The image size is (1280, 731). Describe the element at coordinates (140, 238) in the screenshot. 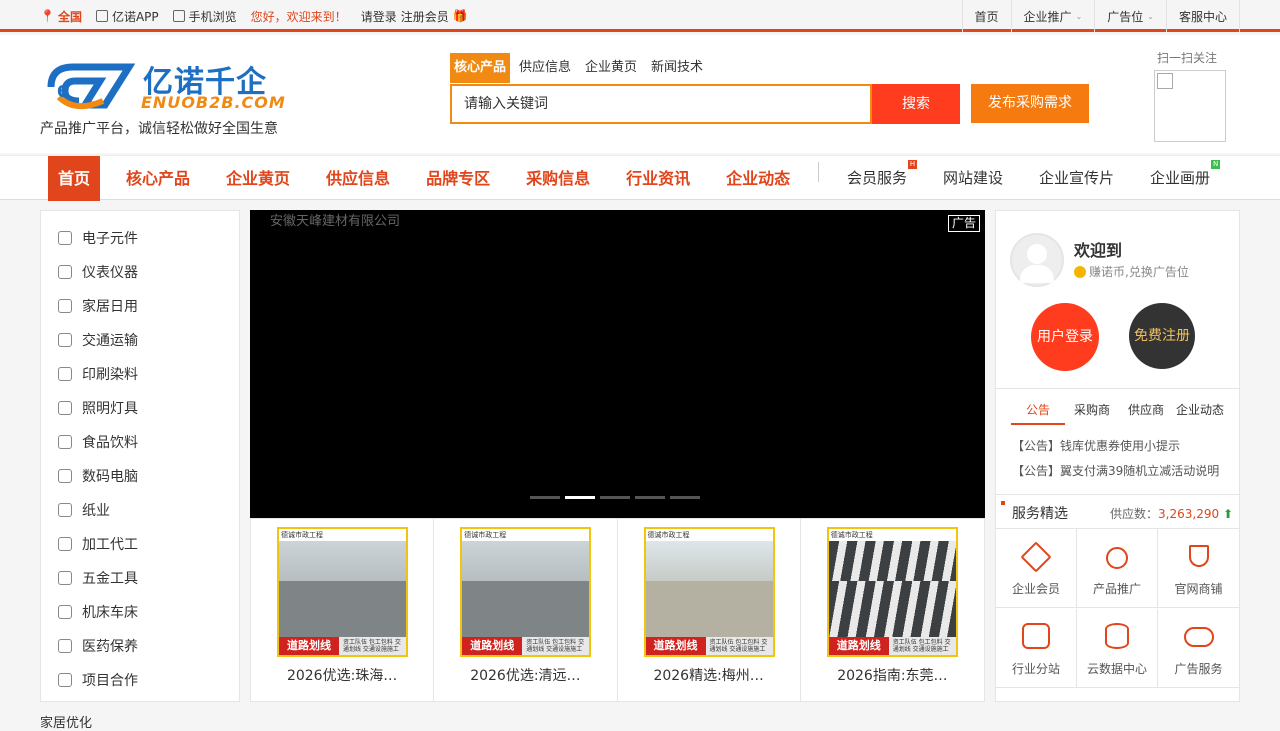

I see `category-item: 电子元件` at that location.